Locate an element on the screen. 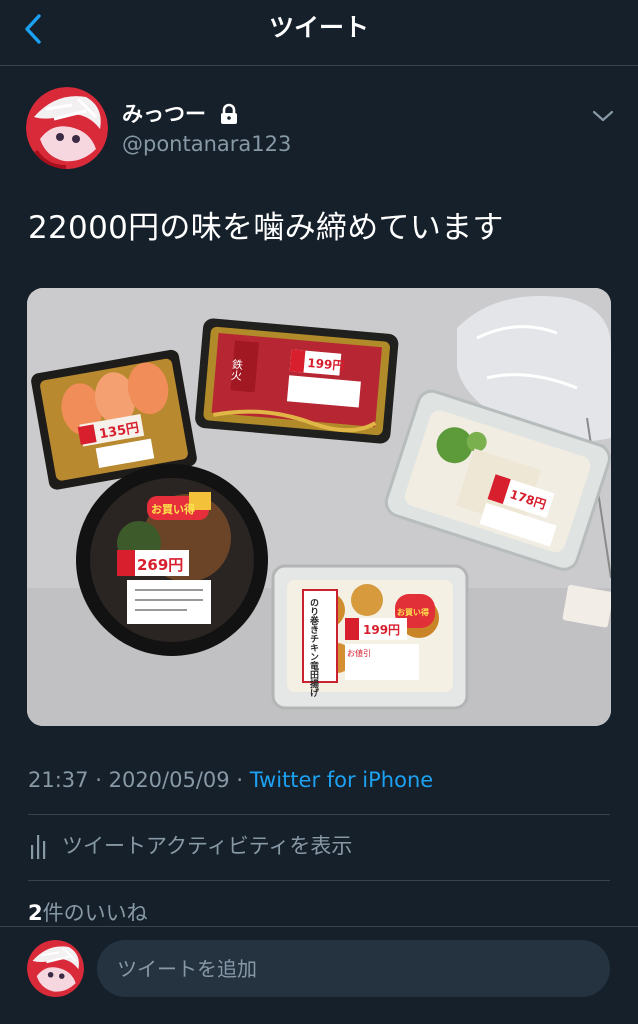 This screenshot has width=638, height=1024. tweet-text: 22000円の味を噛み締めています is located at coordinates (266, 228).